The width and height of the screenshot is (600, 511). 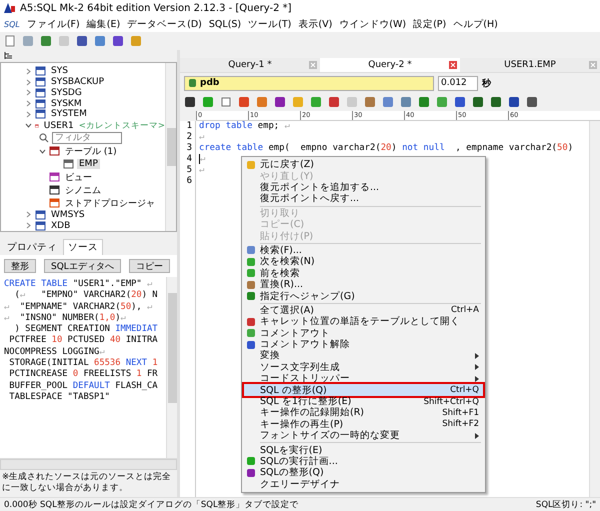 What do you see at coordinates (62, 329) in the screenshot?
I see `code-token: ) SEGMENT CREATION` at bounding box center [62, 329].